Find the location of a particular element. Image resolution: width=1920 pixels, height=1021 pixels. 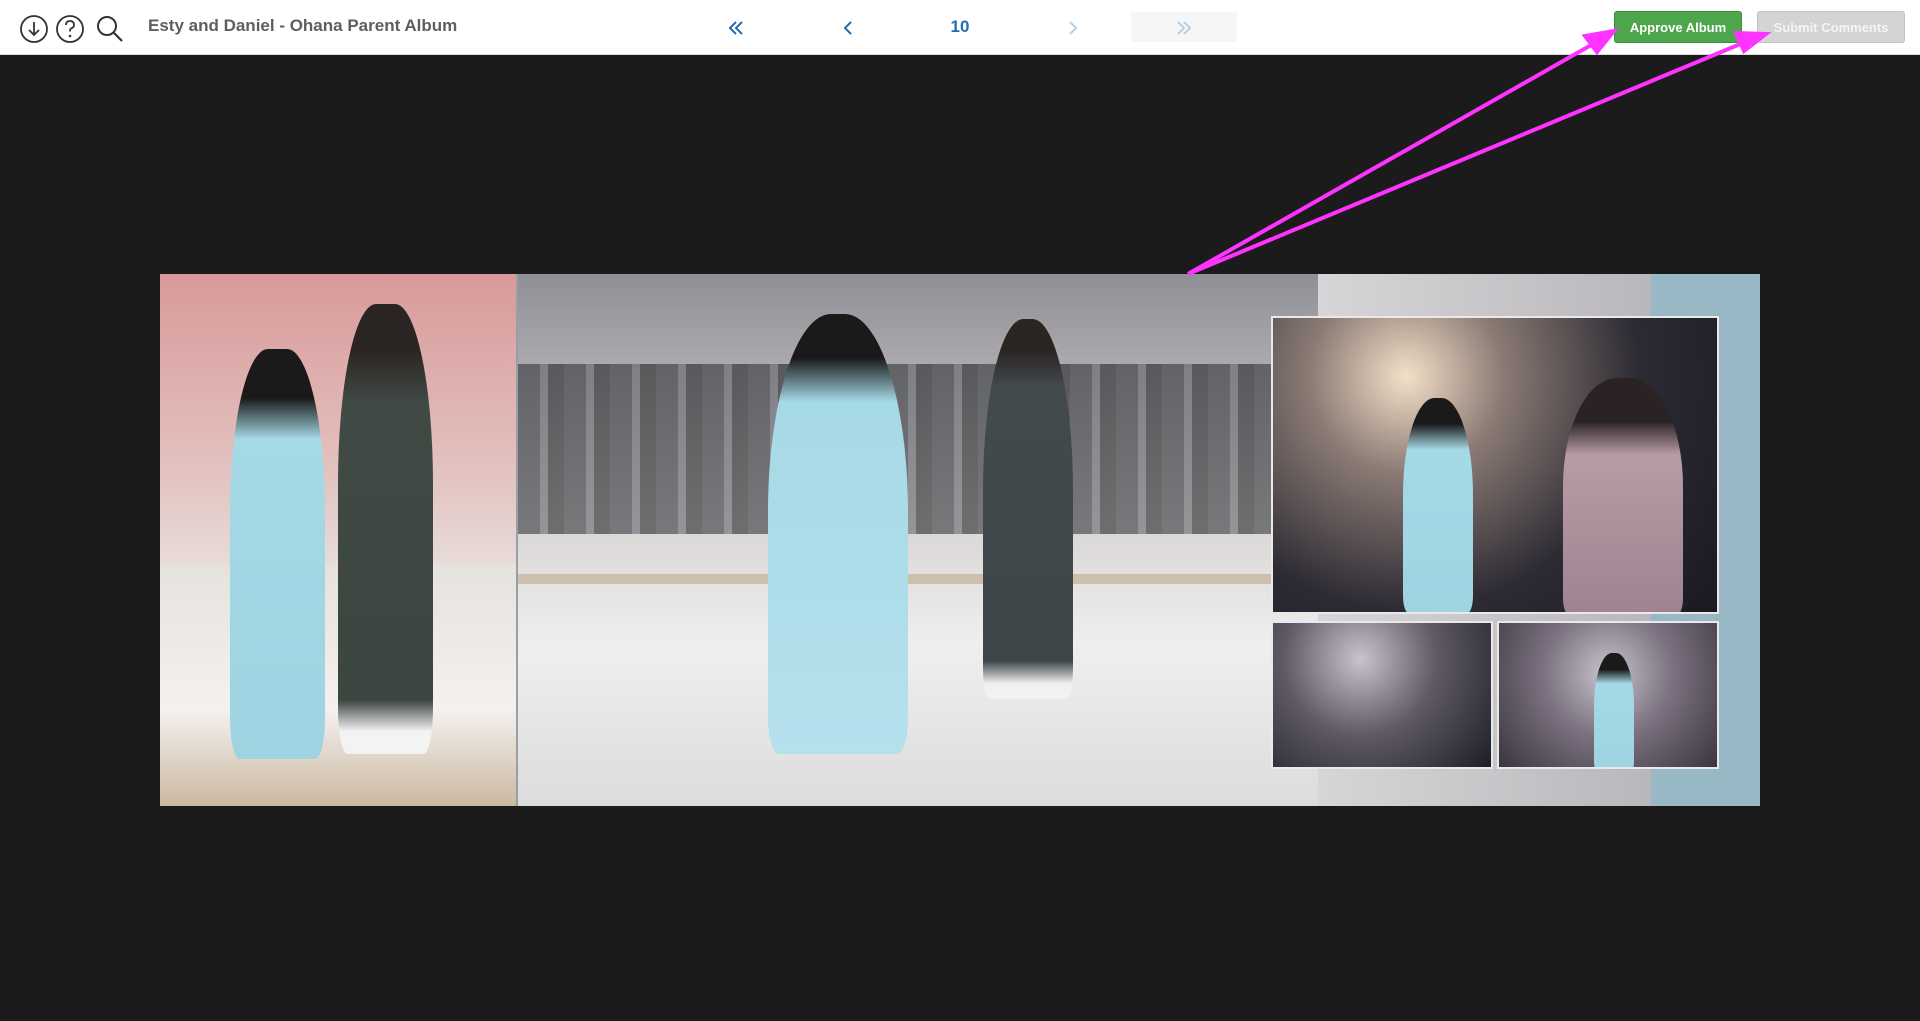

family-group-photo is located at coordinates (1608, 695).